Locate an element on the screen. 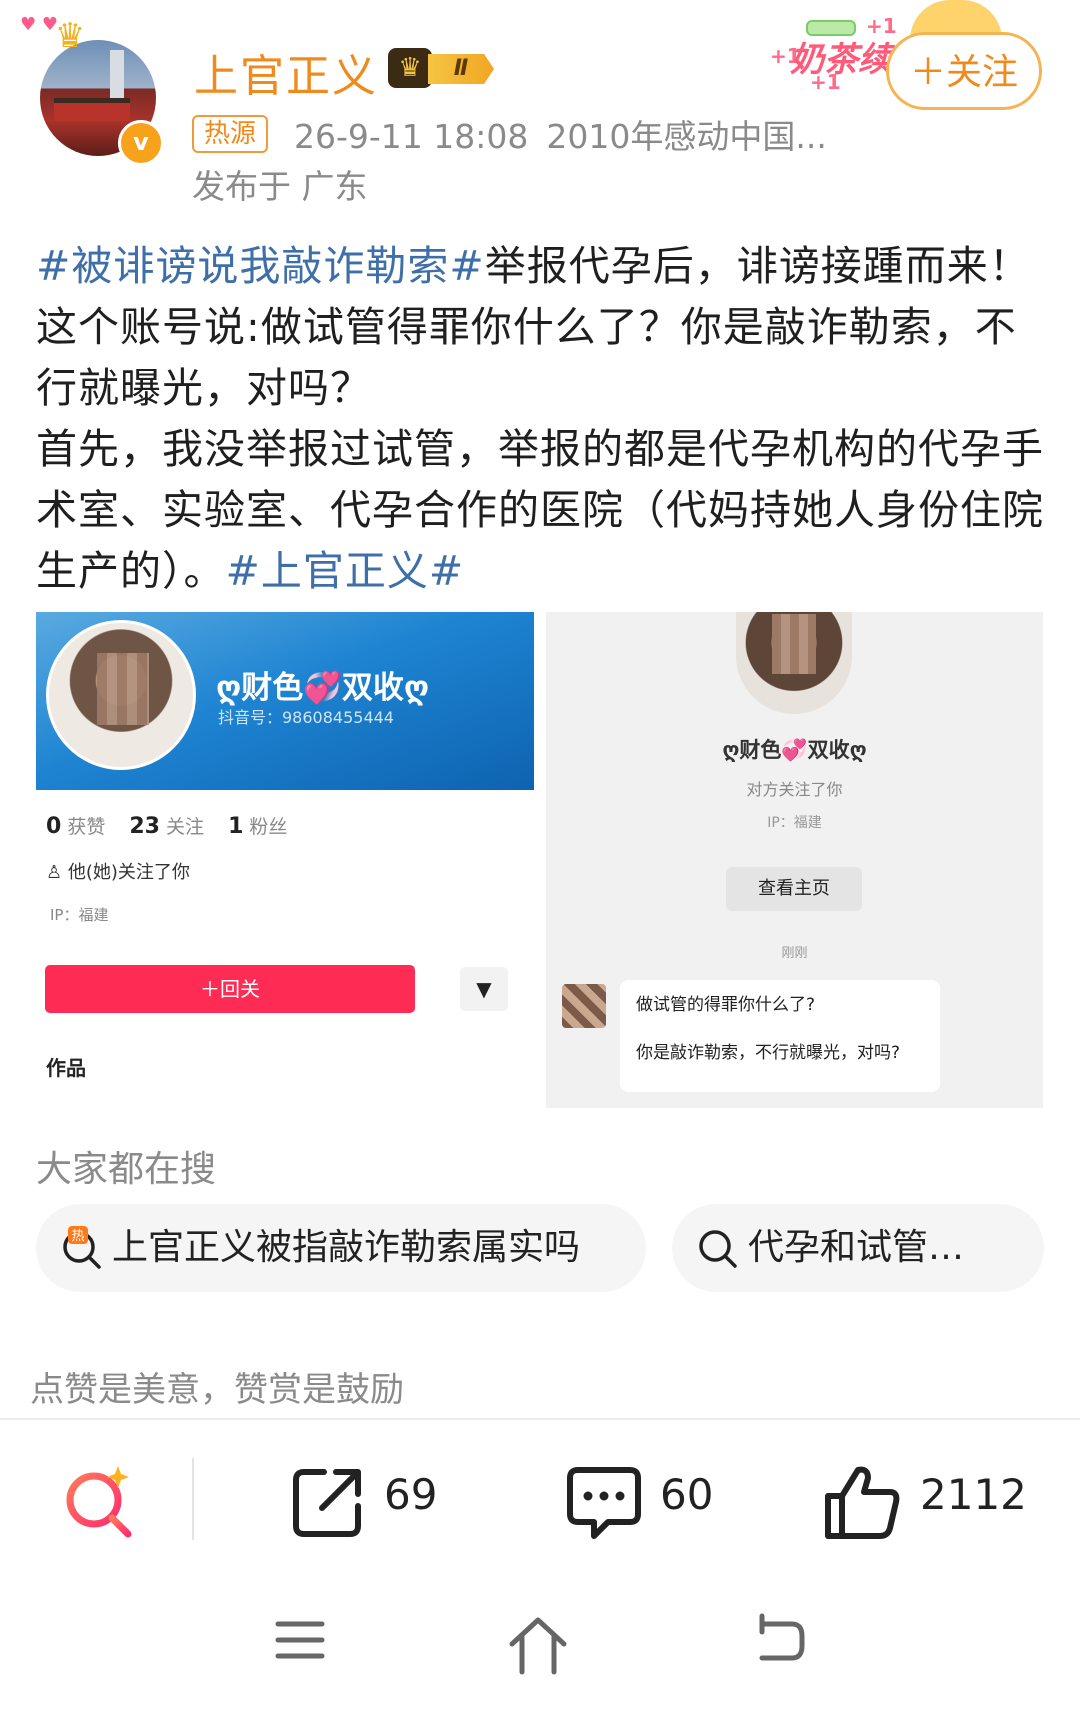 The height and width of the screenshot is (1709, 1080). topic-link: #被诽谤说我敲诈勒索# is located at coordinates (260, 266).